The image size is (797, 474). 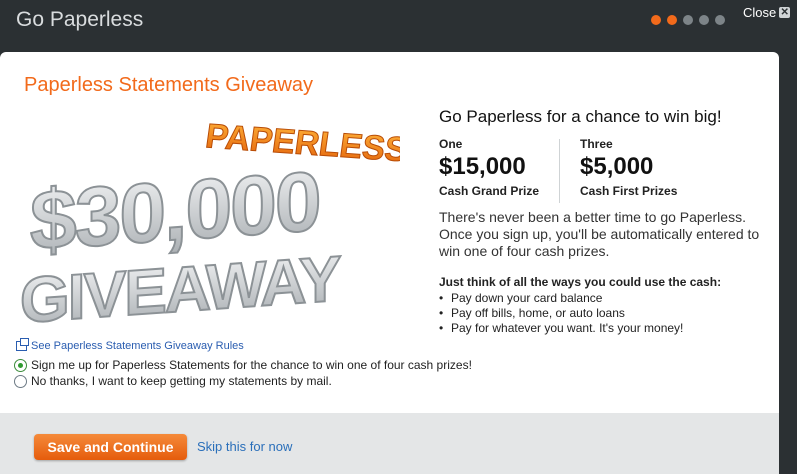 I want to click on progress-dots, so click(x=688, y=20).